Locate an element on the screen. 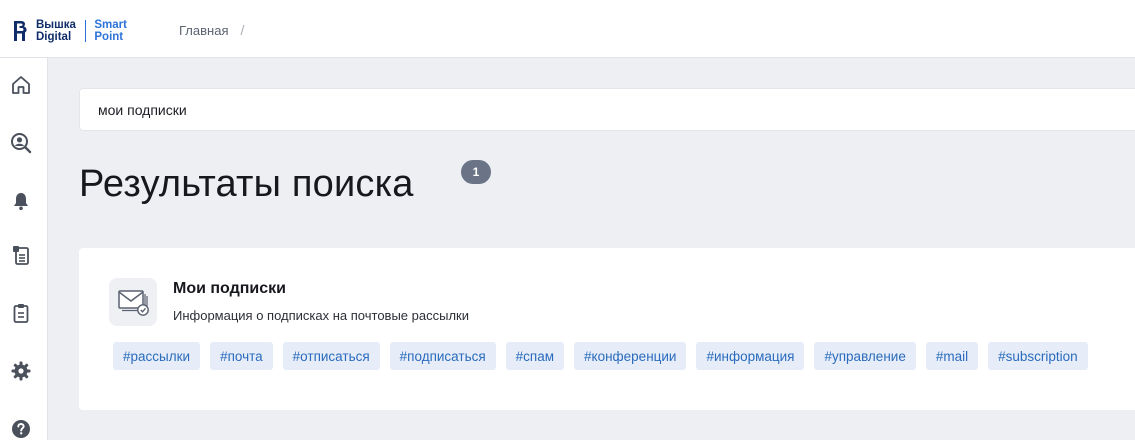  tag-chip: #спам is located at coordinates (535, 356).